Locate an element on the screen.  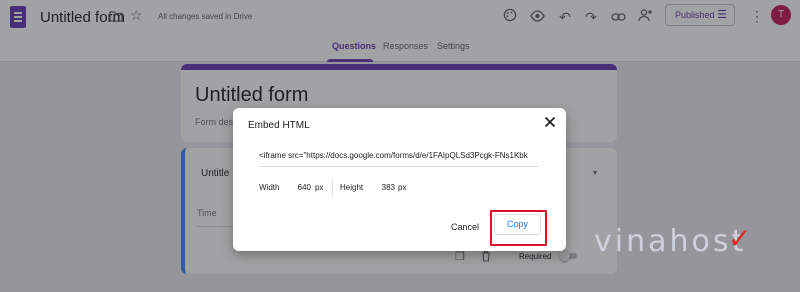
width-label: Width is located at coordinates (269, 187).